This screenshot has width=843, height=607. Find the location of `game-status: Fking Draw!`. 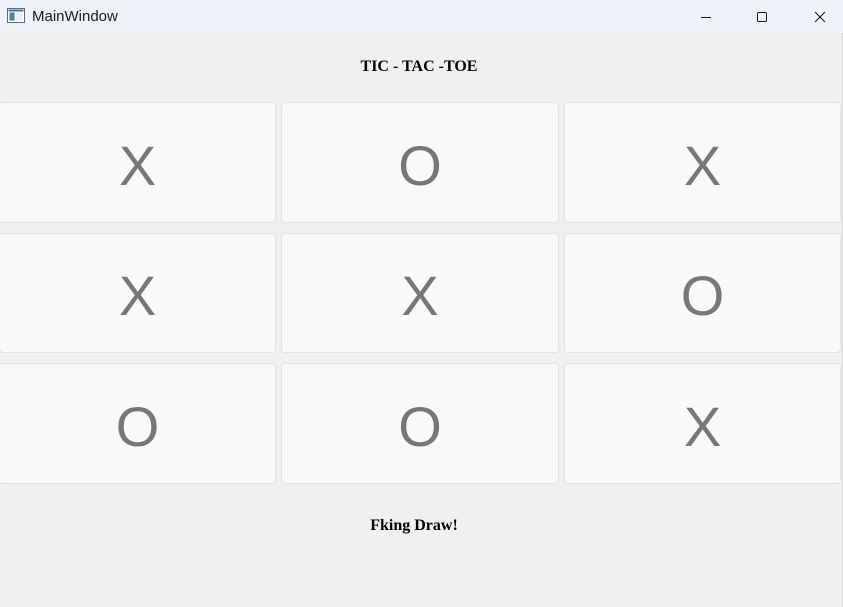

game-status: Fking Draw! is located at coordinates (414, 525).